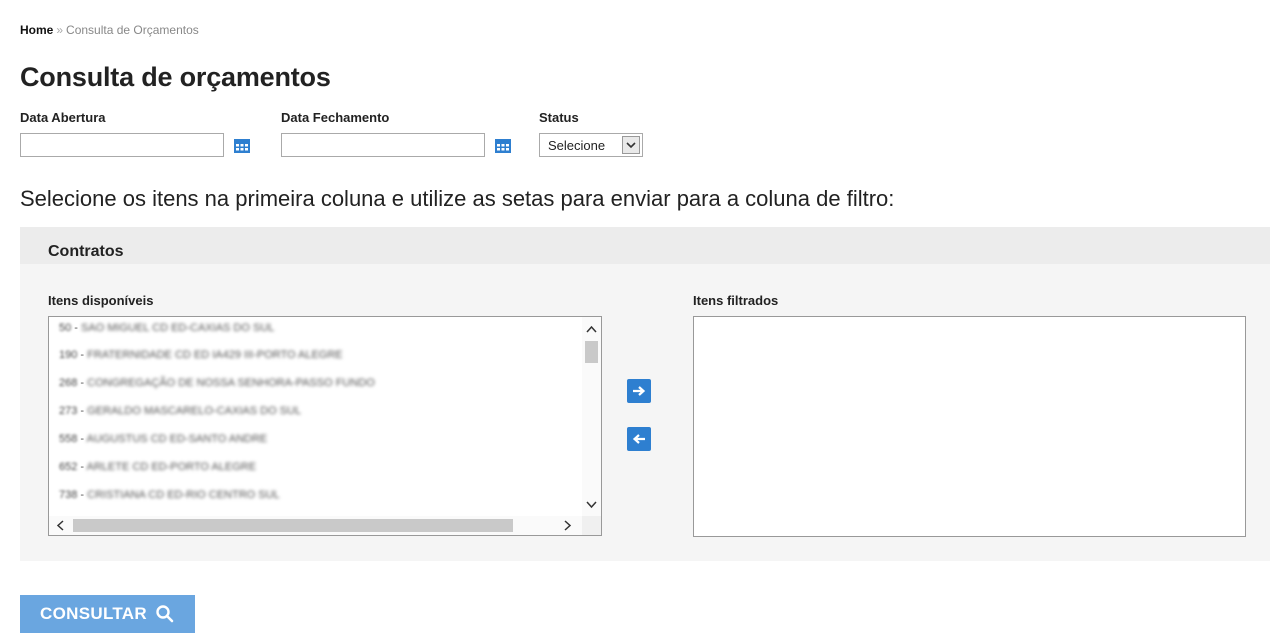 This screenshot has height=633, width=1272. Describe the element at coordinates (180, 416) in the screenshot. I see `list-item: 273 - GERALDO MASCARELO-CAXIAS DO SUL` at that location.